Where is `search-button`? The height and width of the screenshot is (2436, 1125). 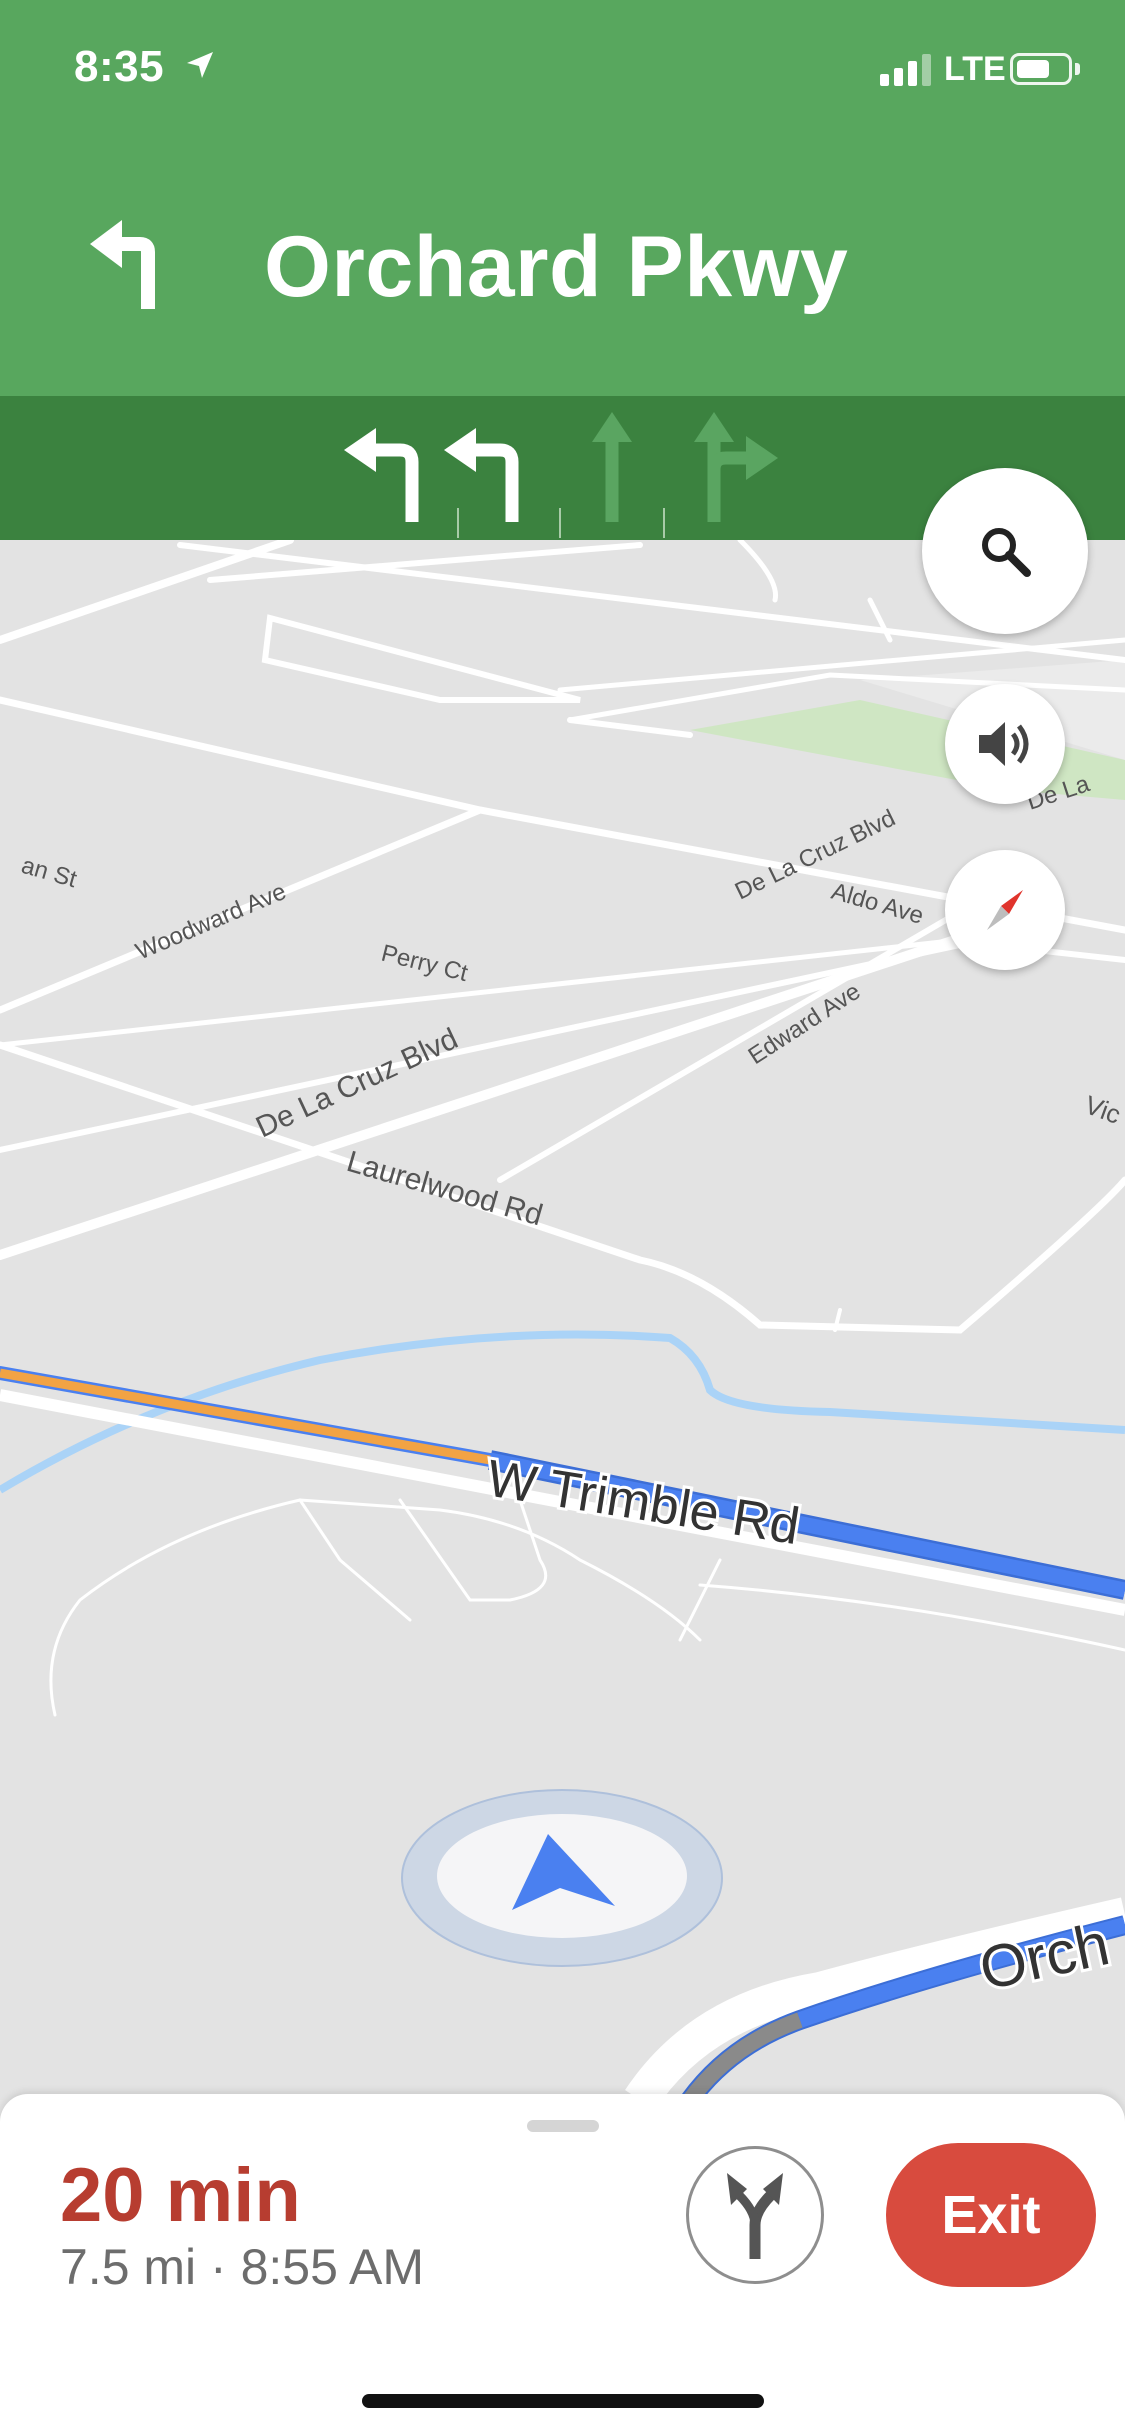 search-button is located at coordinates (1005, 551).